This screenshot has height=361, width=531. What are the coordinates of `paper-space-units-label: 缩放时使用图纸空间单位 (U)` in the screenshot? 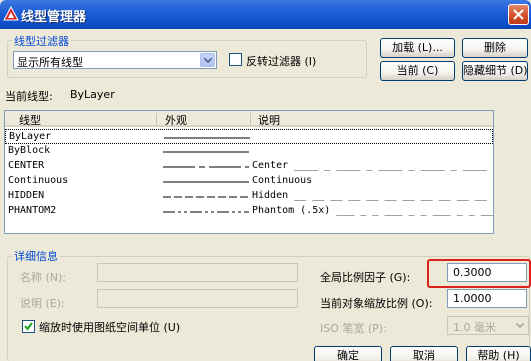 It's located at (110, 327).